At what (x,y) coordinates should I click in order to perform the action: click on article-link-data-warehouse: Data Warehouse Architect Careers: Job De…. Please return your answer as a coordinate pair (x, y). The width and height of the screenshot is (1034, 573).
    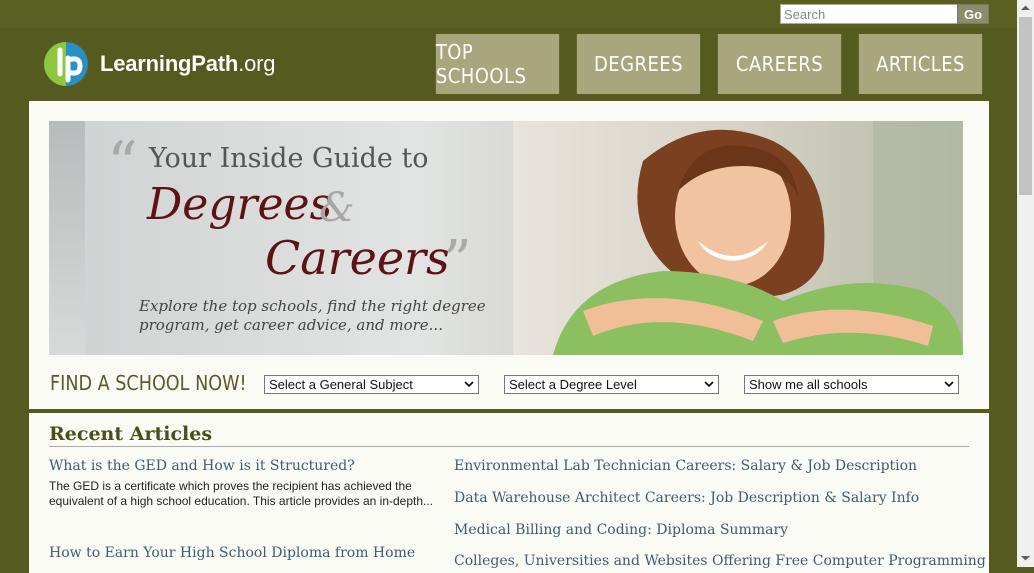
    Looking at the image, I should click on (686, 498).